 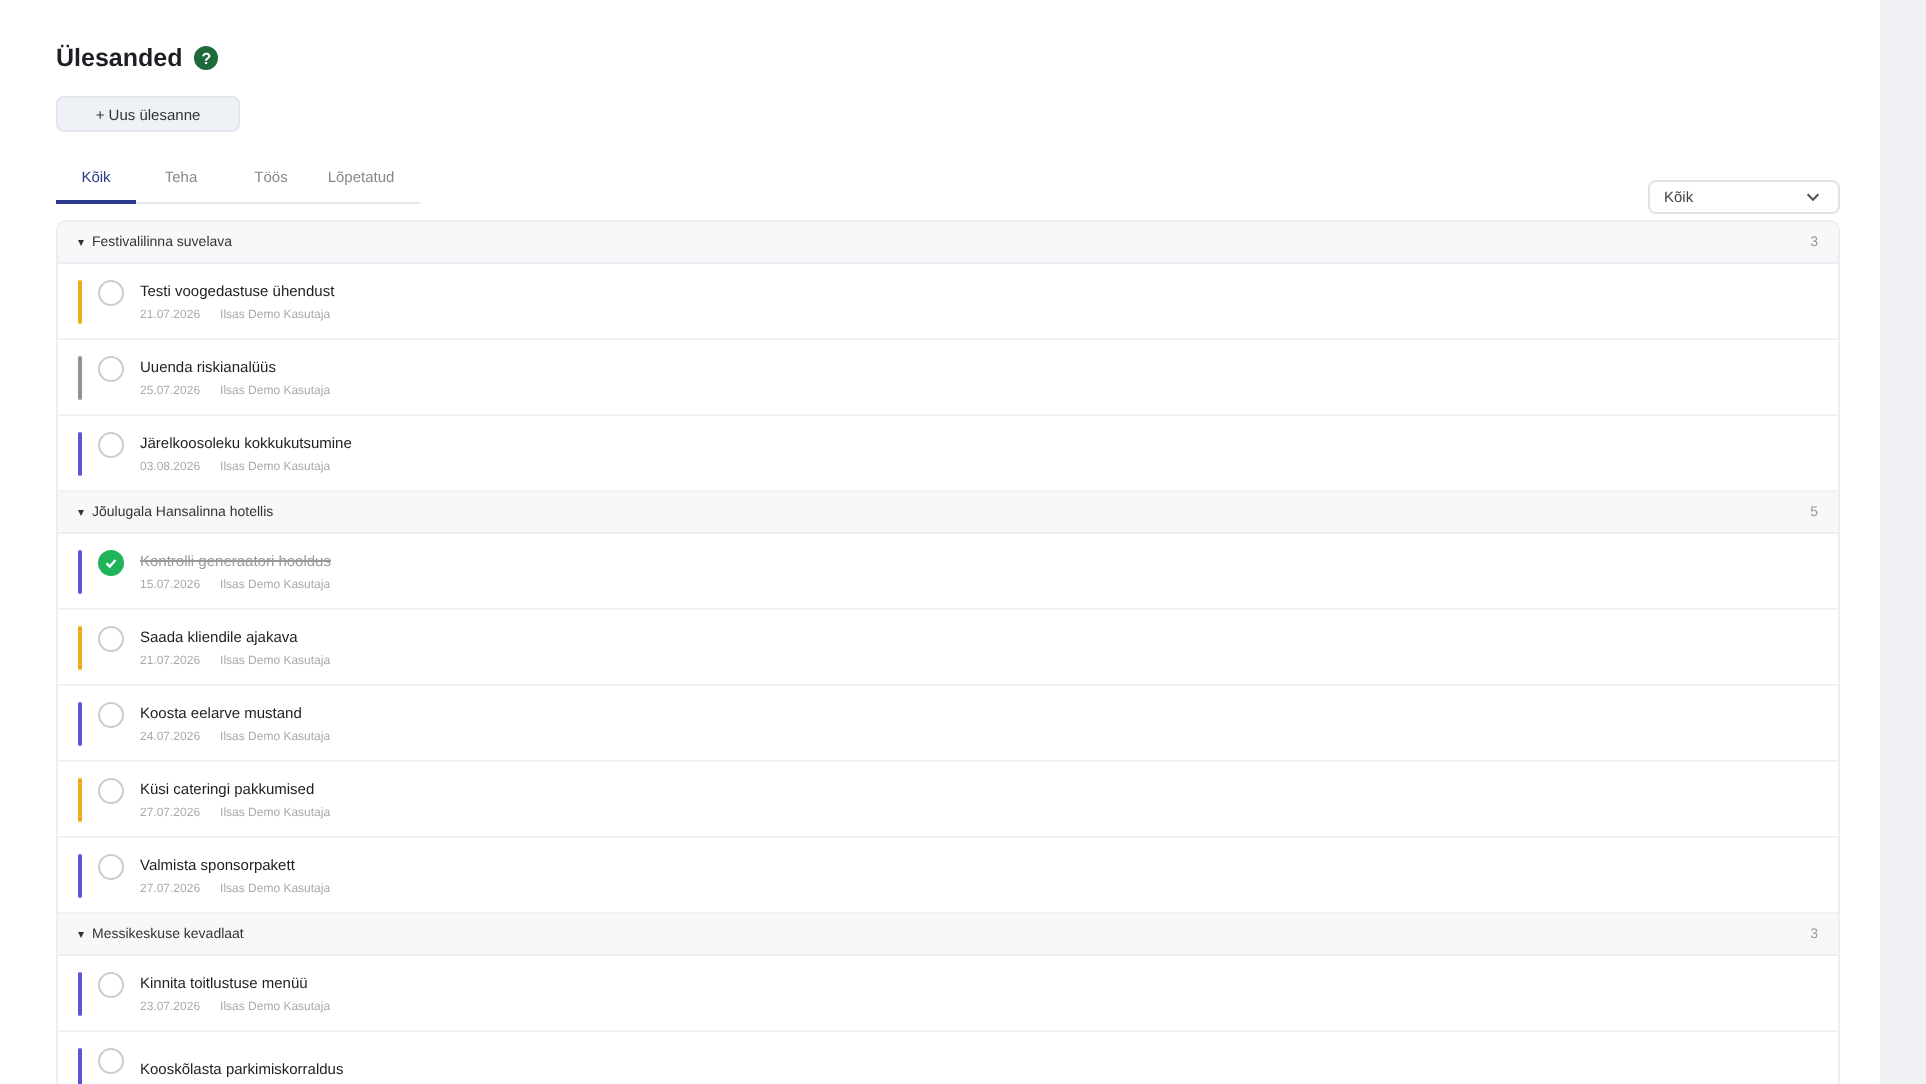 What do you see at coordinates (119, 58) in the screenshot?
I see `page-title: Ülesanded` at bounding box center [119, 58].